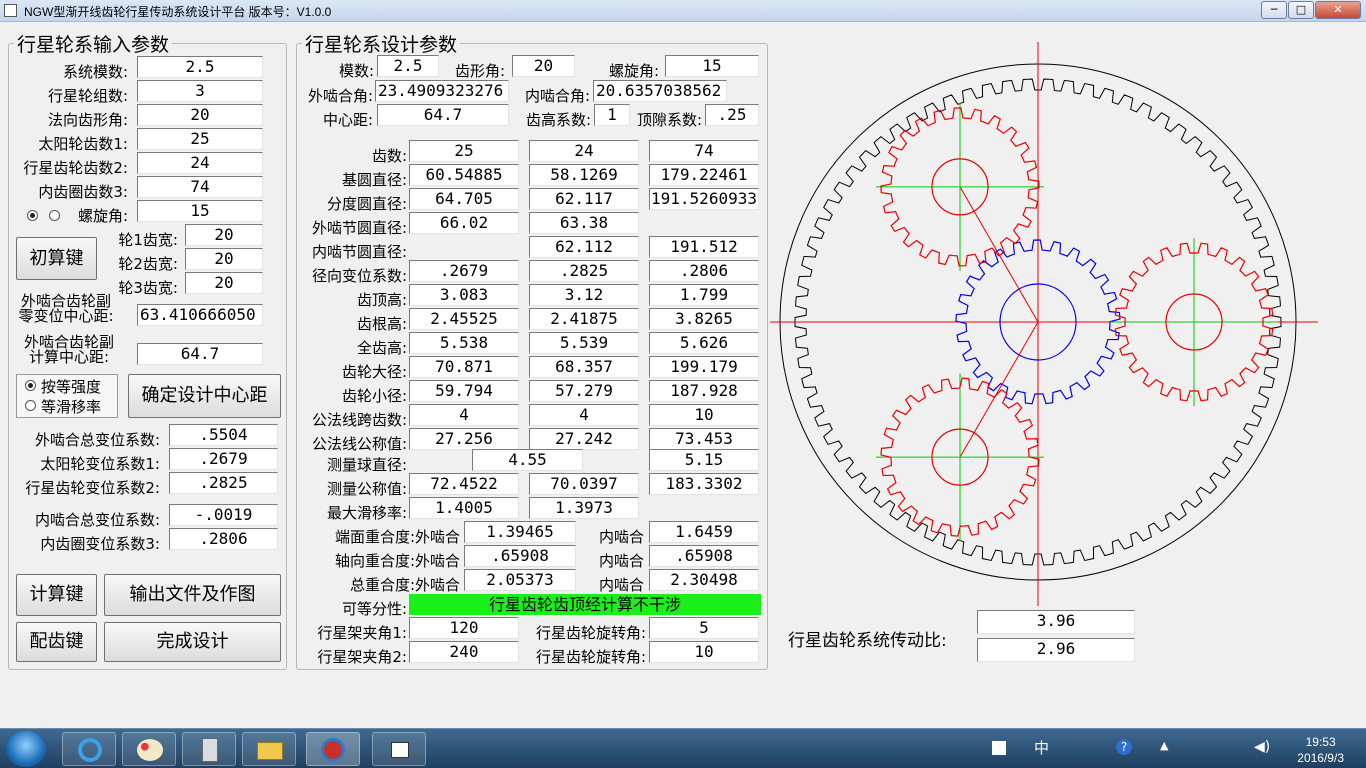  What do you see at coordinates (204, 396) in the screenshot?
I see `confirm-center-button: 确定设计中心距` at bounding box center [204, 396].